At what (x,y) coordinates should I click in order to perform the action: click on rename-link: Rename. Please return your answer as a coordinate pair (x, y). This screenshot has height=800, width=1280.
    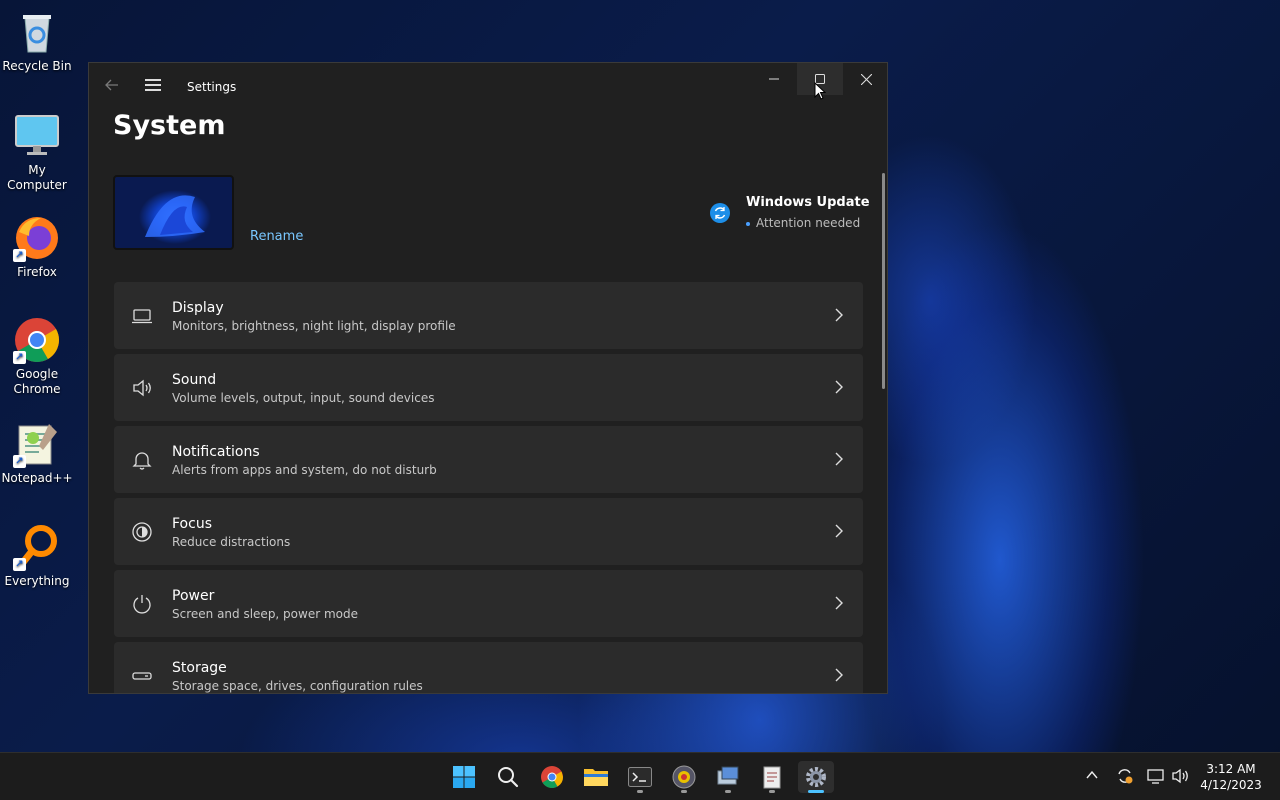
    Looking at the image, I should click on (276, 236).